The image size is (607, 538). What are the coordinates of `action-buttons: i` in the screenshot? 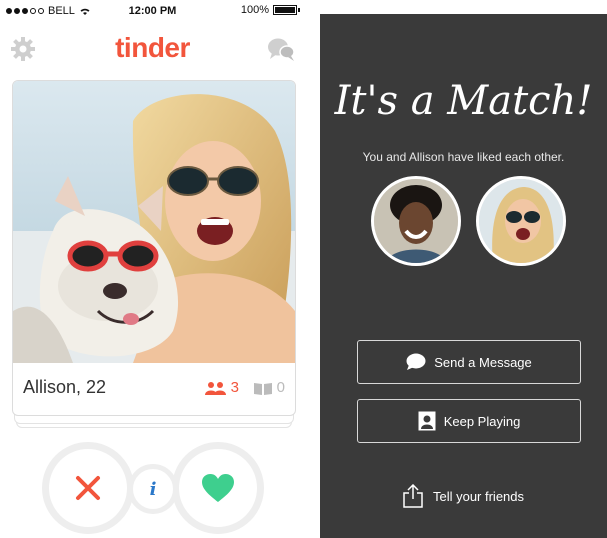 It's located at (152, 489).